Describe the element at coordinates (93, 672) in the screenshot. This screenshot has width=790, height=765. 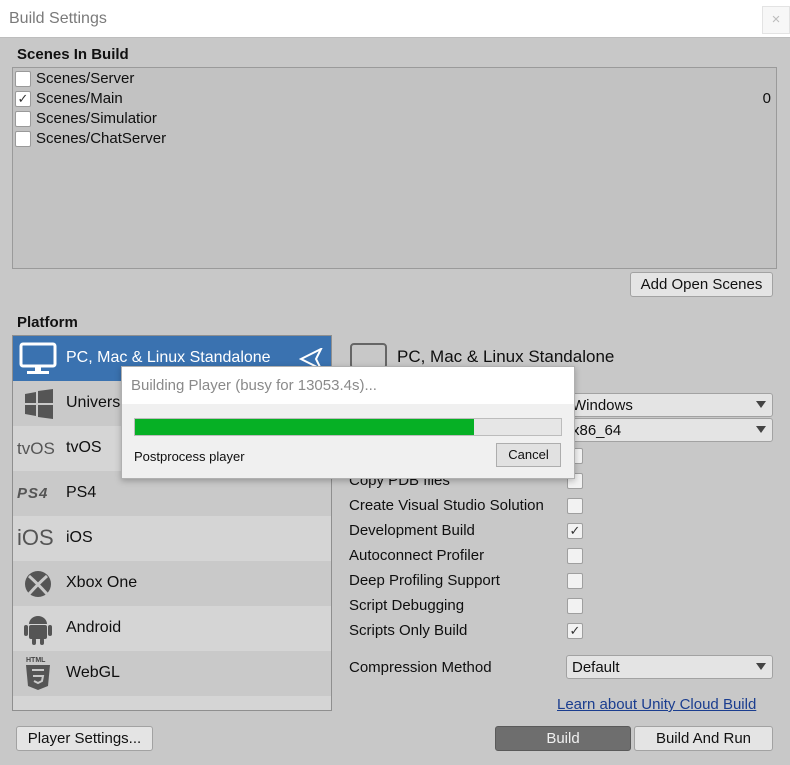
I see `platform-label: WebGL` at that location.